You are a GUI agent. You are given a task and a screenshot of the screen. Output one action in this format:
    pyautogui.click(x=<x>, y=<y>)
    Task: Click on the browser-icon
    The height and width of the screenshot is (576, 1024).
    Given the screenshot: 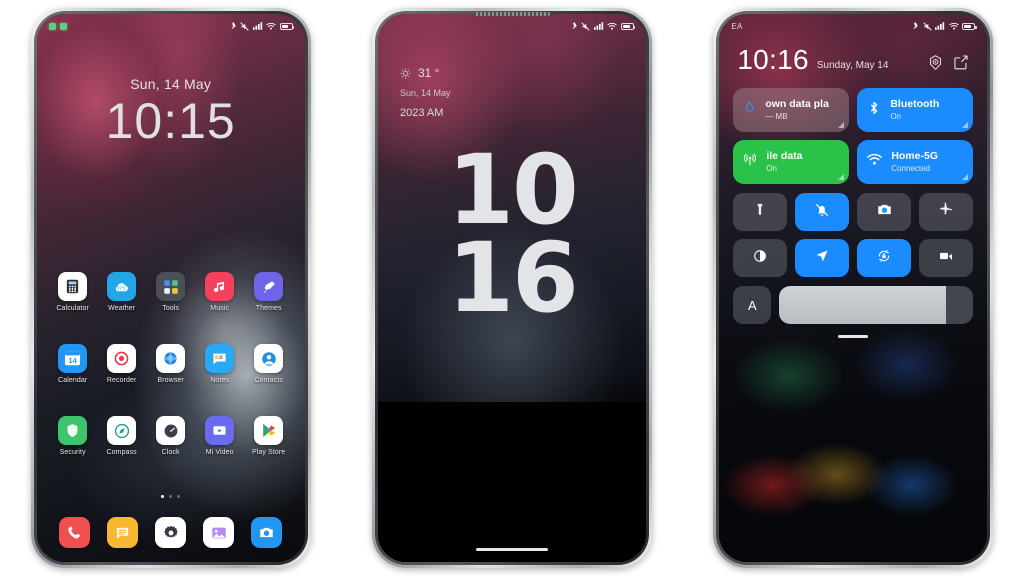 What is the action you would take?
    pyautogui.click(x=171, y=358)
    